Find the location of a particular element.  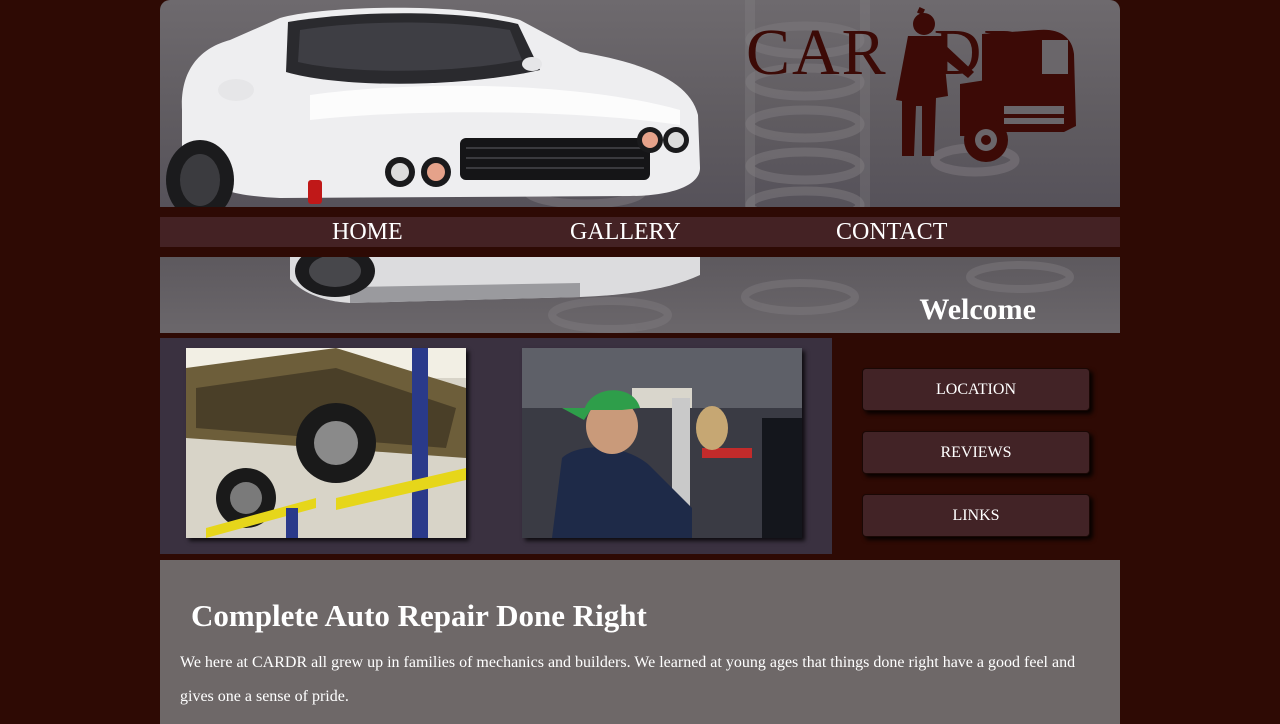

photo-car-on-lift is located at coordinates (326, 443).